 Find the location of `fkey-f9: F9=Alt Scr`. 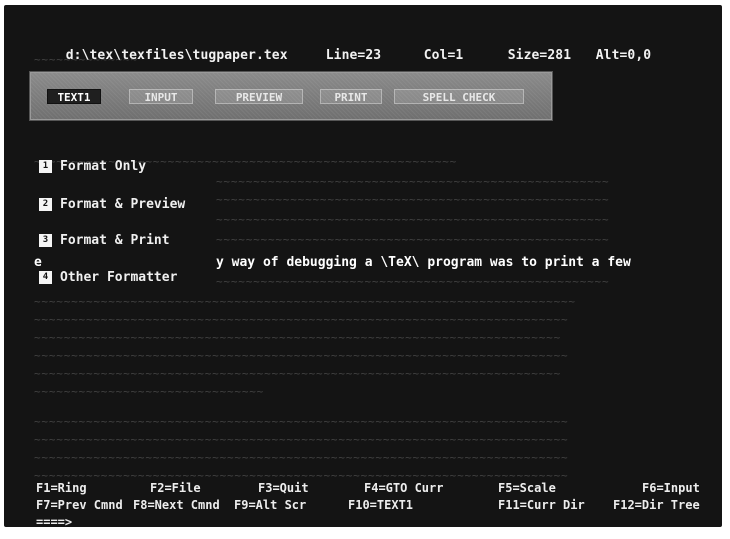

fkey-f9: F9=Alt Scr is located at coordinates (270, 505).